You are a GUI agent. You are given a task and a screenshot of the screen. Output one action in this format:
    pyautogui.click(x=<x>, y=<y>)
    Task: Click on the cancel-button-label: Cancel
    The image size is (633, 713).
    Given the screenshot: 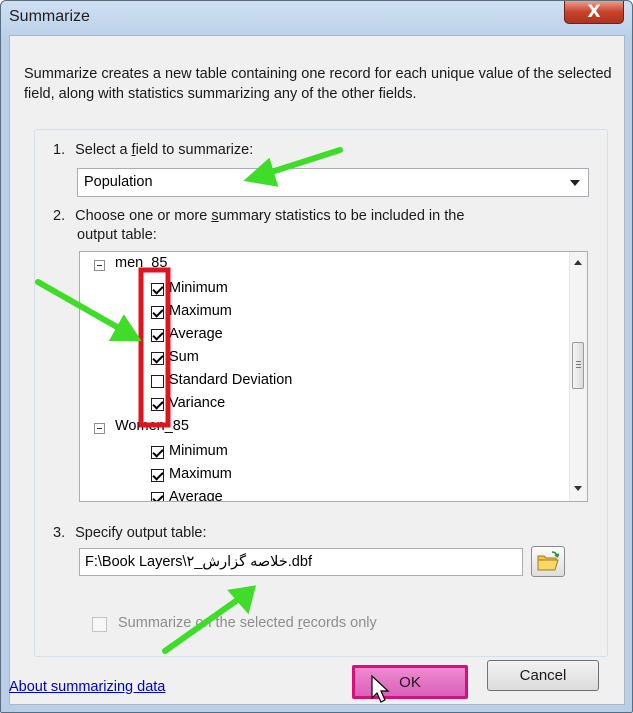 What is the action you would take?
    pyautogui.click(x=543, y=675)
    